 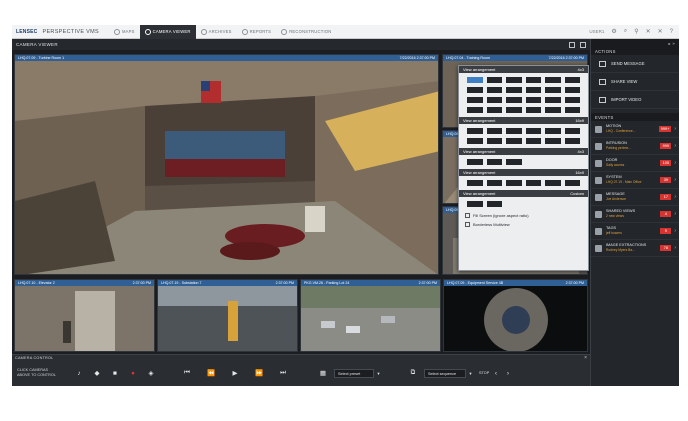 I want to click on sequence-icon: ⧉, so click(x=413, y=373).